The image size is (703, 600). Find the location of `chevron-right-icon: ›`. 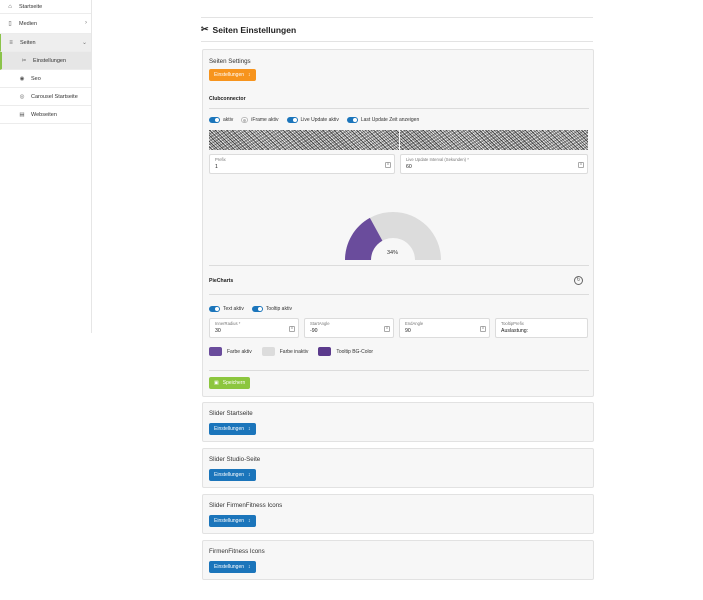

chevron-right-icon: › is located at coordinates (86, 23).